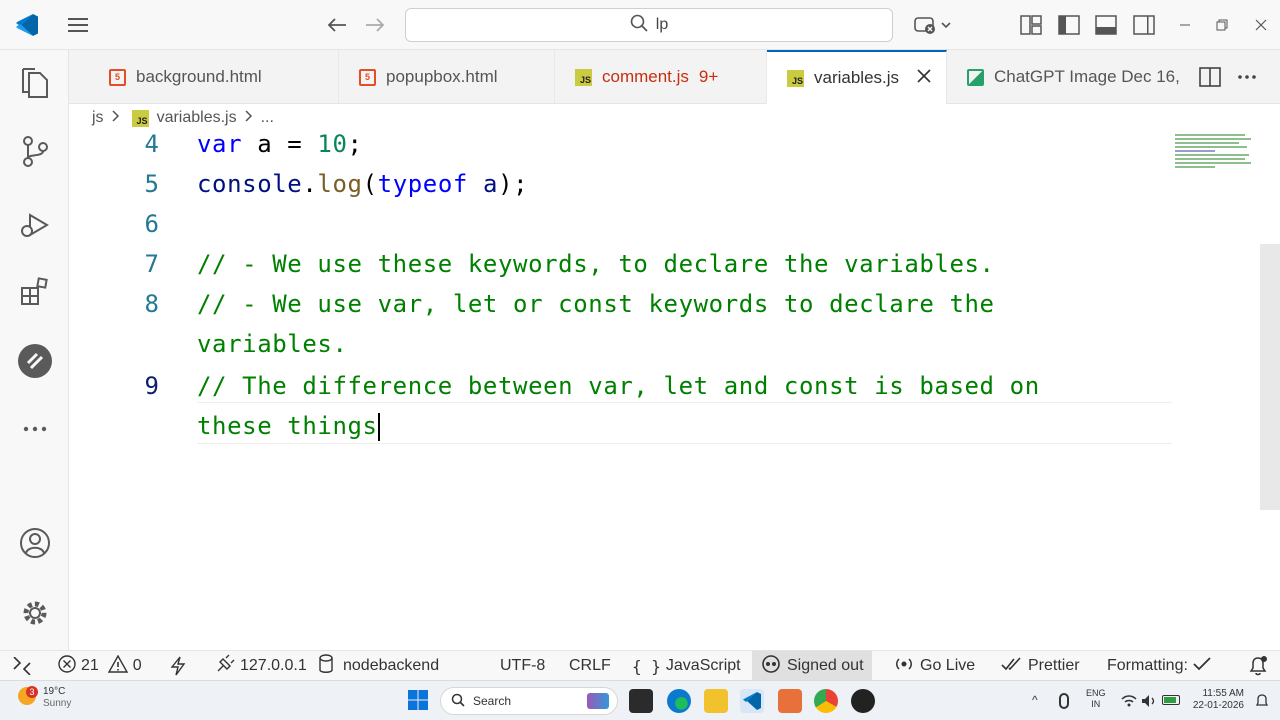  I want to click on problem-count-badge: 9+, so click(708, 76).